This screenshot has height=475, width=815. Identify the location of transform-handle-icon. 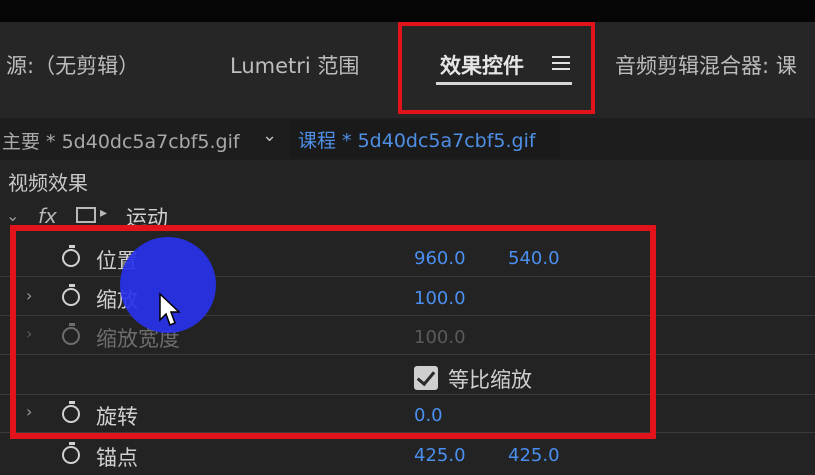
(86, 215).